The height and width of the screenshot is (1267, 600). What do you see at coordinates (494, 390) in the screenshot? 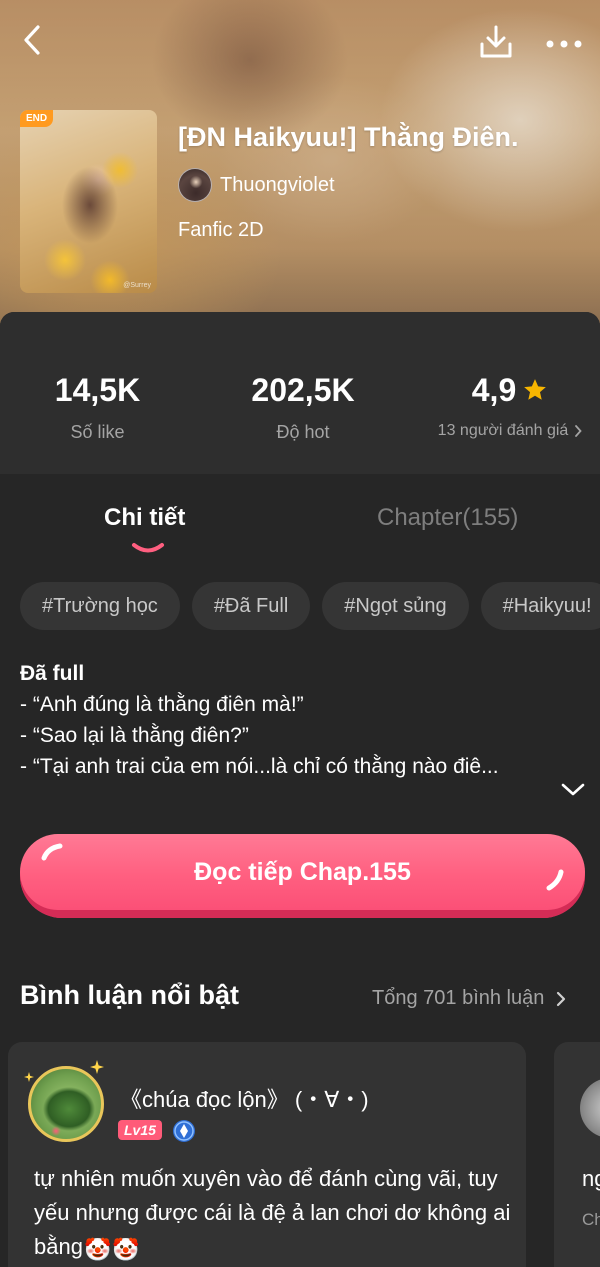
I see `rating-value: 4,9` at bounding box center [494, 390].